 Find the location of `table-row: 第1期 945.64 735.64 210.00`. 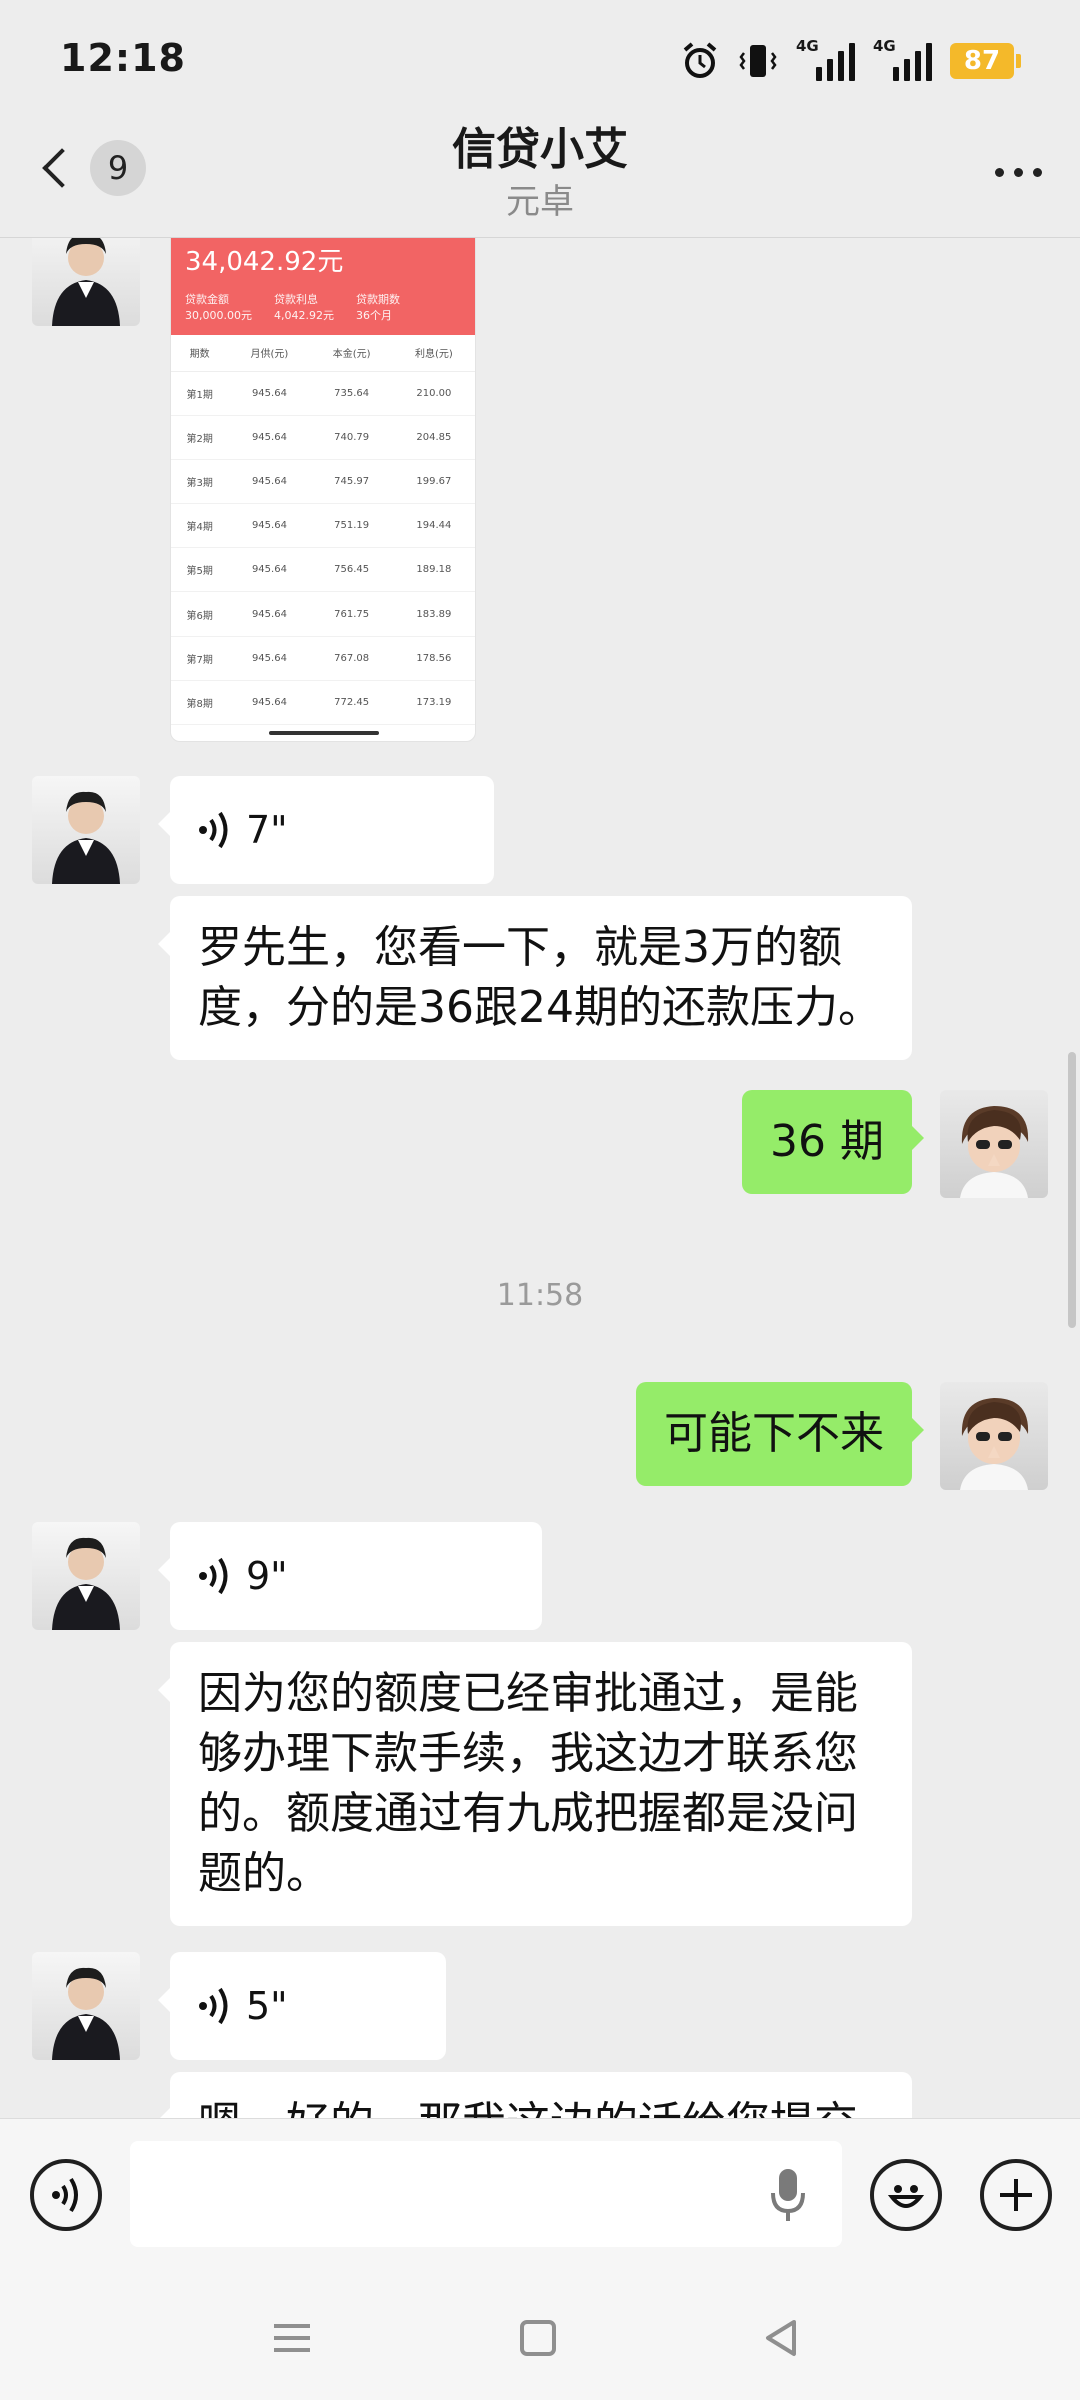

table-row: 第1期 945.64 735.64 210.00 is located at coordinates (323, 393).